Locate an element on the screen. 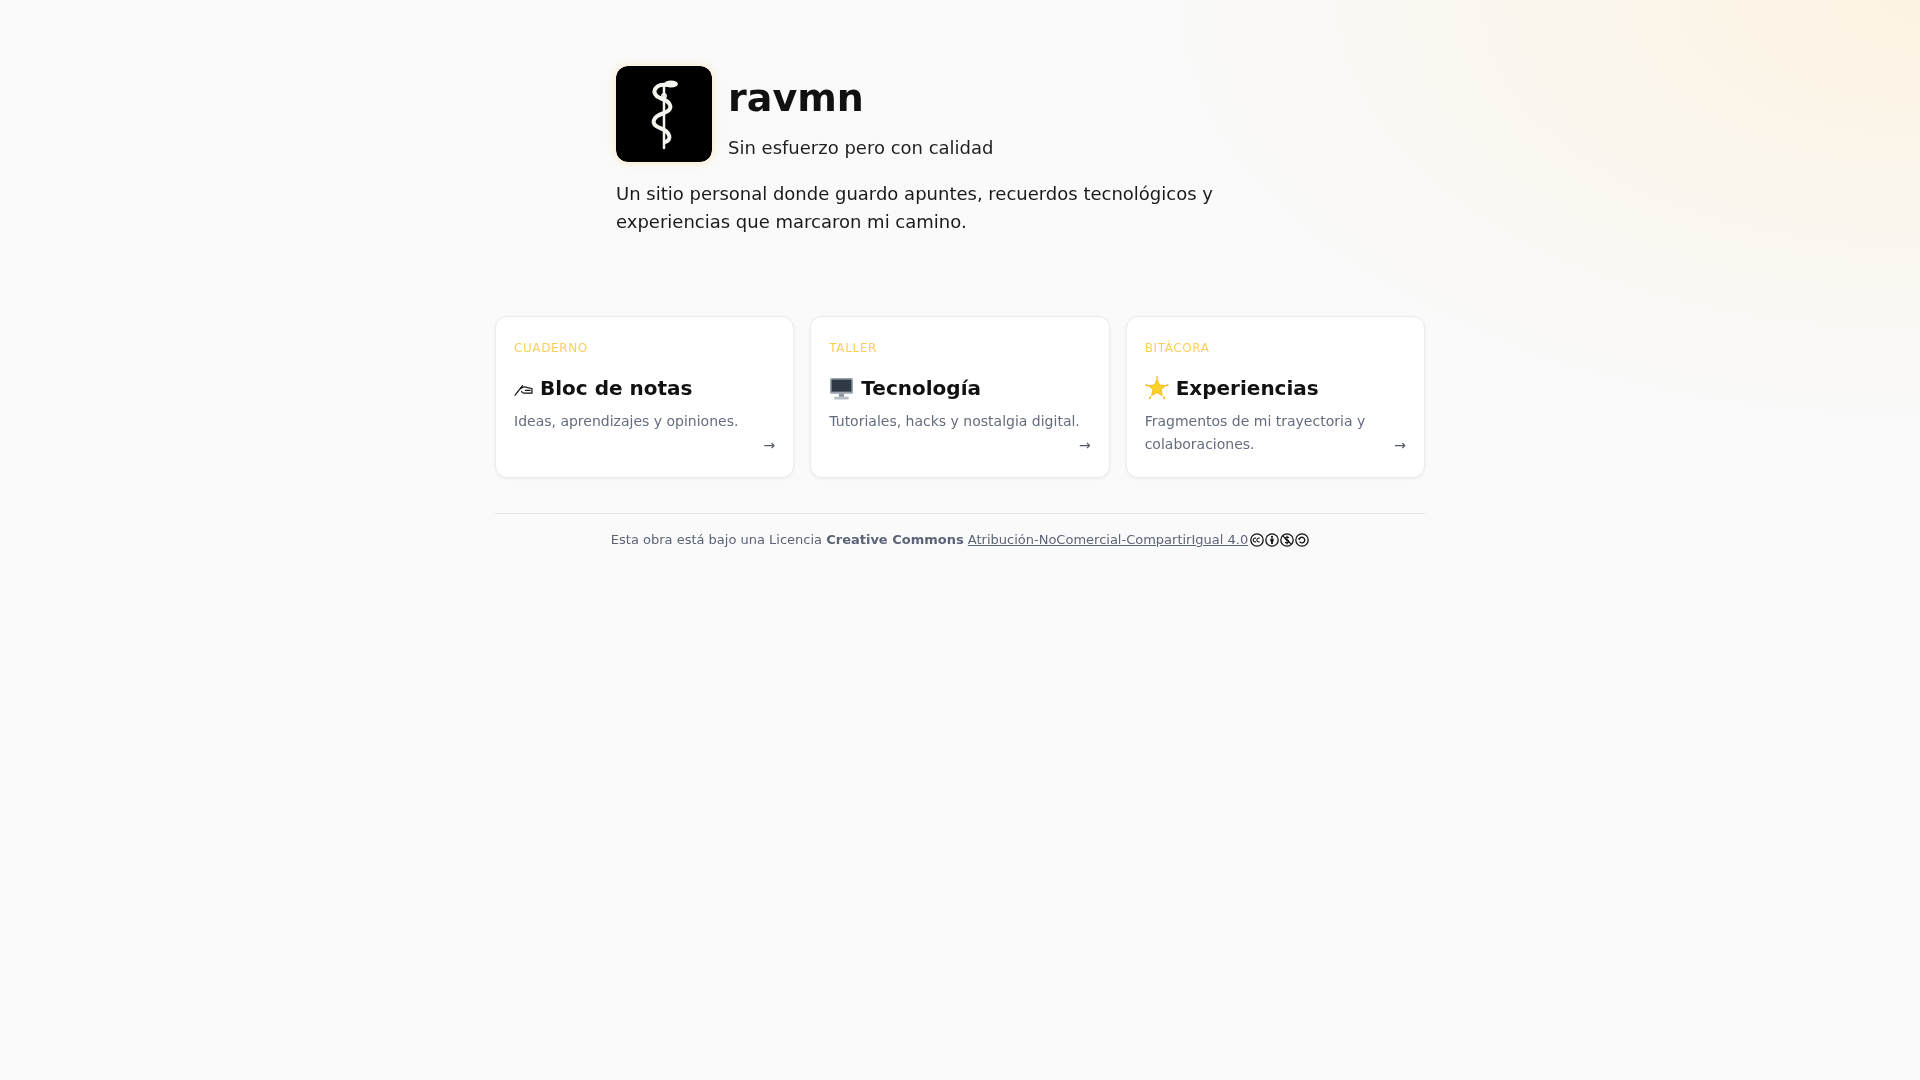 This screenshot has height=1080, width=1920. license-link: Atribución-NoComercial-CompartirIgual 4.0 is located at coordinates (1108, 539).